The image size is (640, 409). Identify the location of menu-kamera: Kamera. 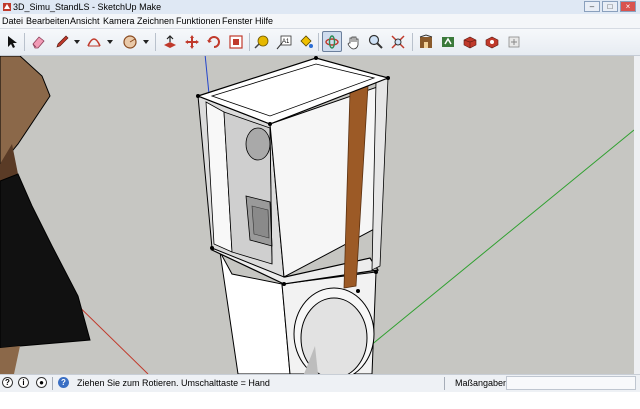
(119, 21).